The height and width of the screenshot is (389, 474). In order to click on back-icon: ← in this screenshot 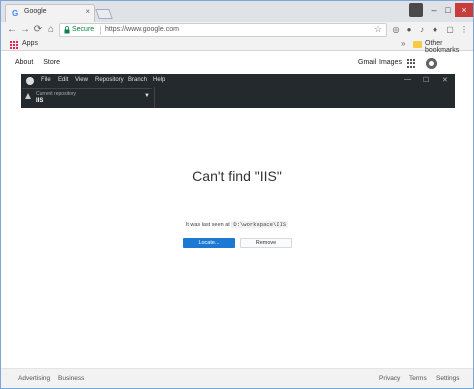, I will do `click(12, 30)`.